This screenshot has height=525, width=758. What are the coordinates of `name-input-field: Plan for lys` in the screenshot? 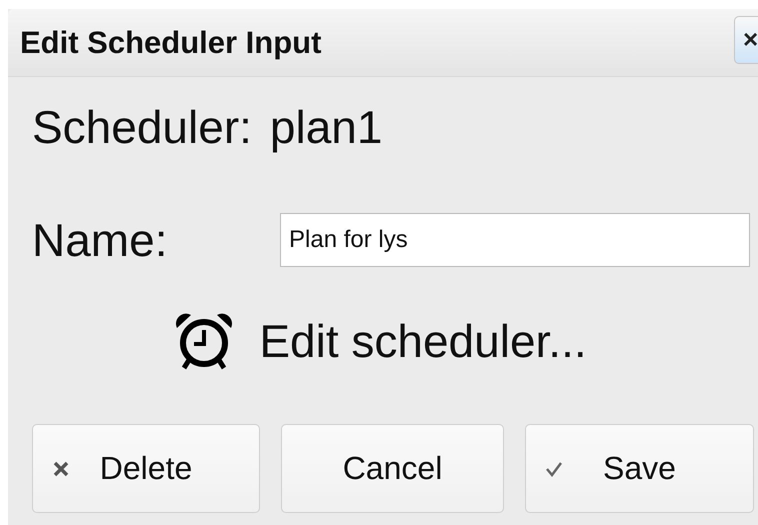 It's located at (515, 240).